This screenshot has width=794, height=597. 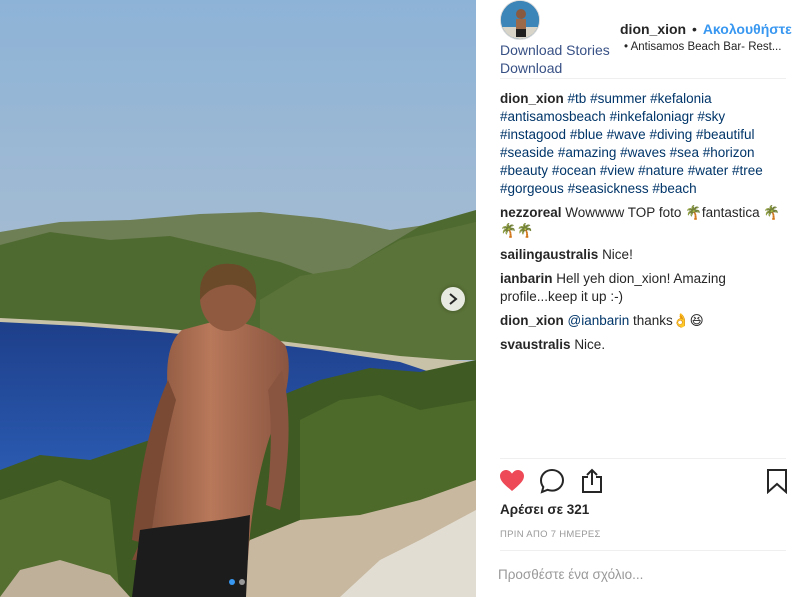 I want to click on comment-icon, so click(x=552, y=481).